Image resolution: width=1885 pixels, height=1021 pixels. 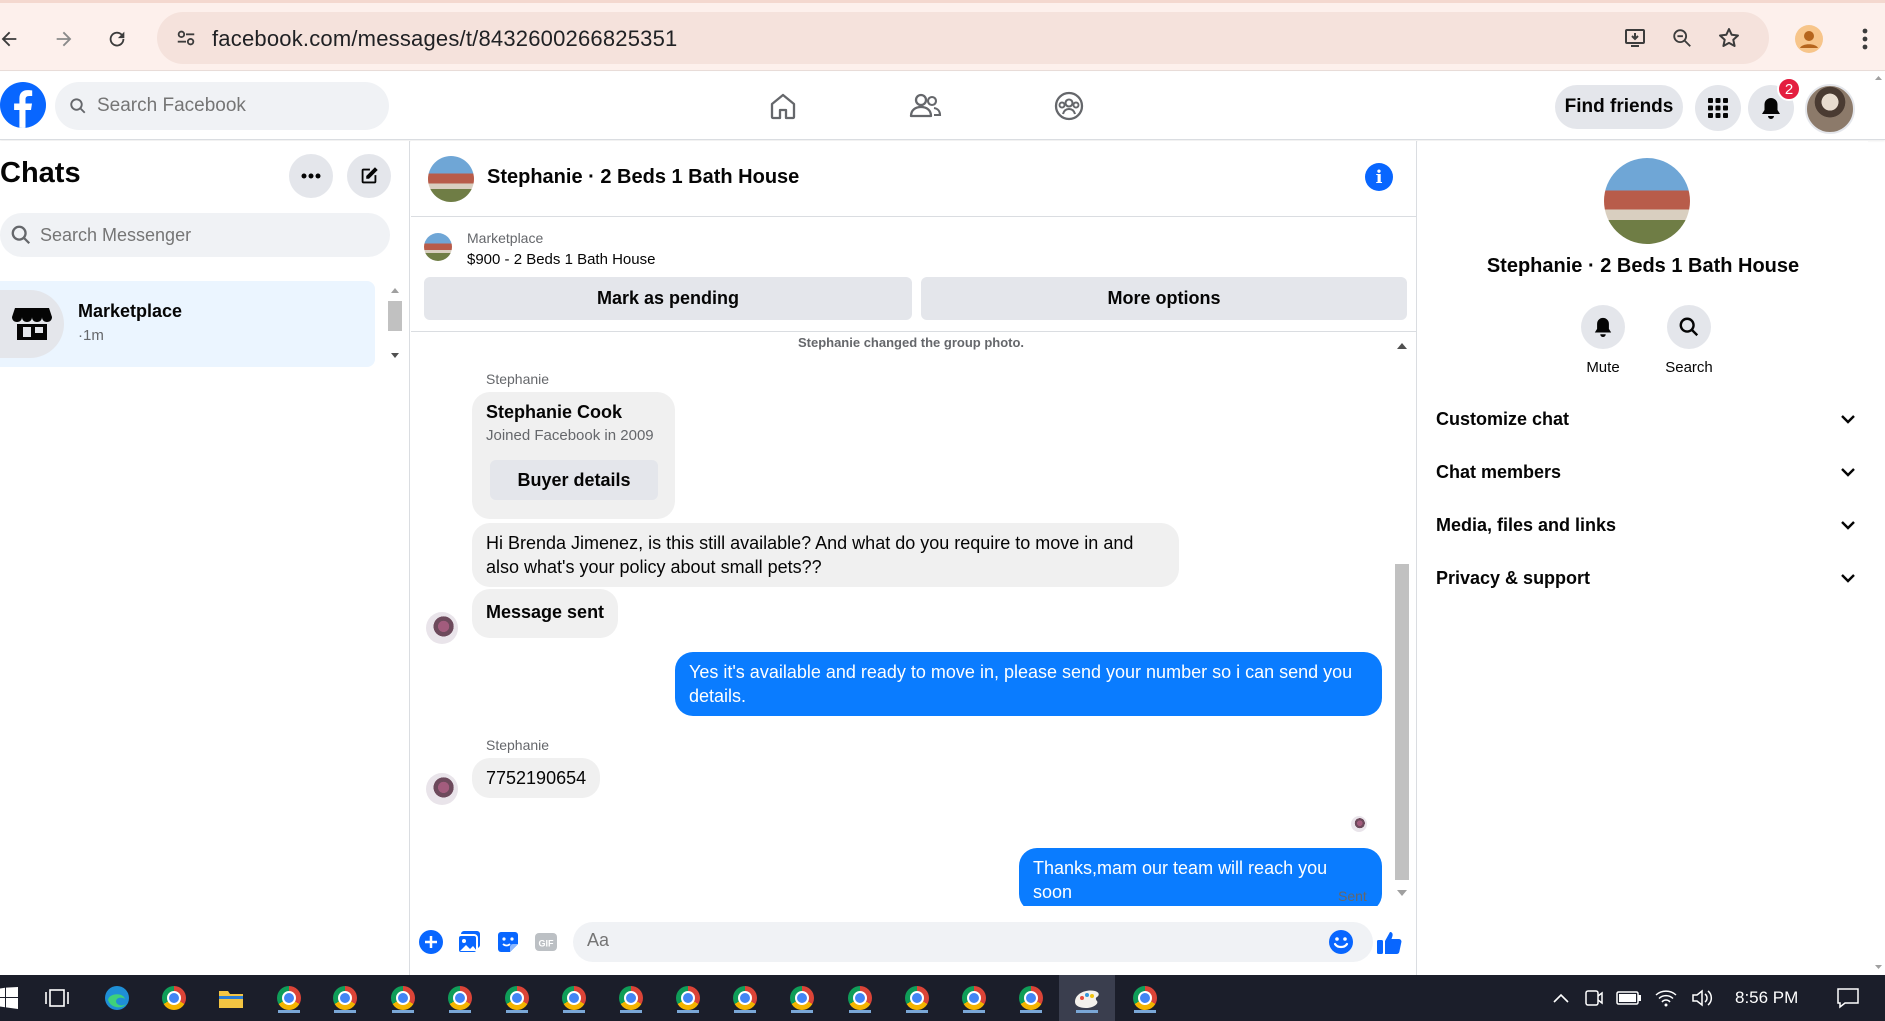 I want to click on taskbar-clock: 8:56 PM, so click(x=1766, y=998).